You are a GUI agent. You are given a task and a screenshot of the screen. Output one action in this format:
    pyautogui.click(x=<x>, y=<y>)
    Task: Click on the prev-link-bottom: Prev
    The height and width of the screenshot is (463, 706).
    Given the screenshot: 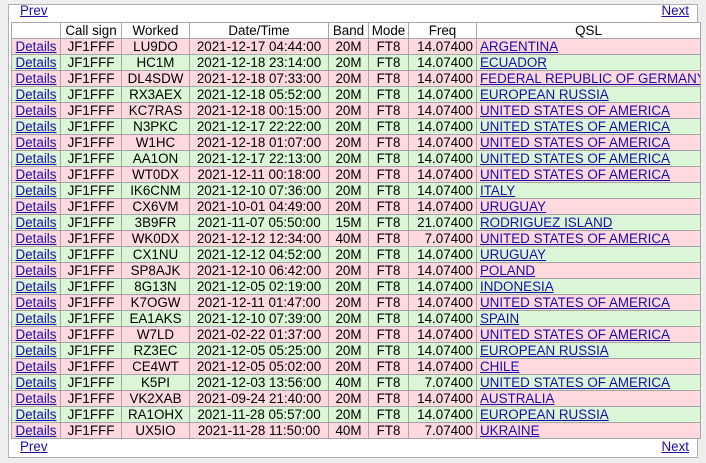 What is the action you would take?
    pyautogui.click(x=34, y=447)
    